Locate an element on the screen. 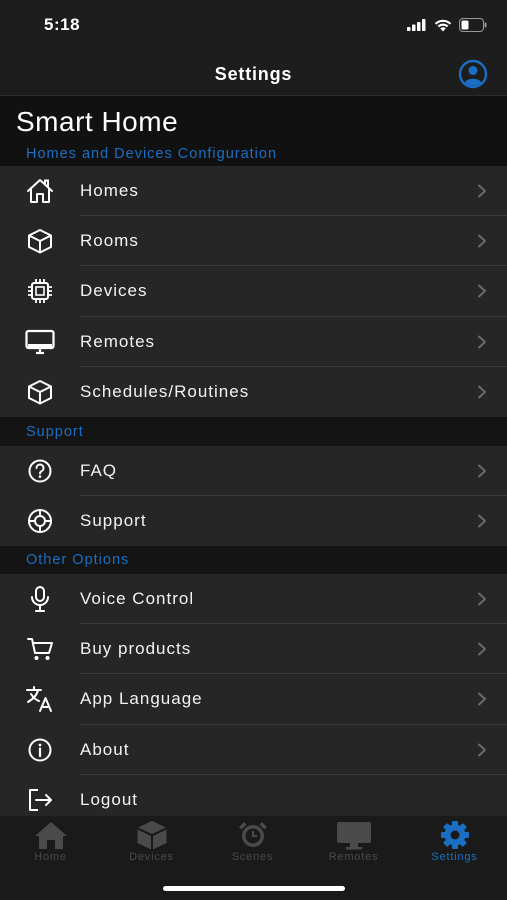 The height and width of the screenshot is (900, 507). status-icons is located at coordinates (447, 25).